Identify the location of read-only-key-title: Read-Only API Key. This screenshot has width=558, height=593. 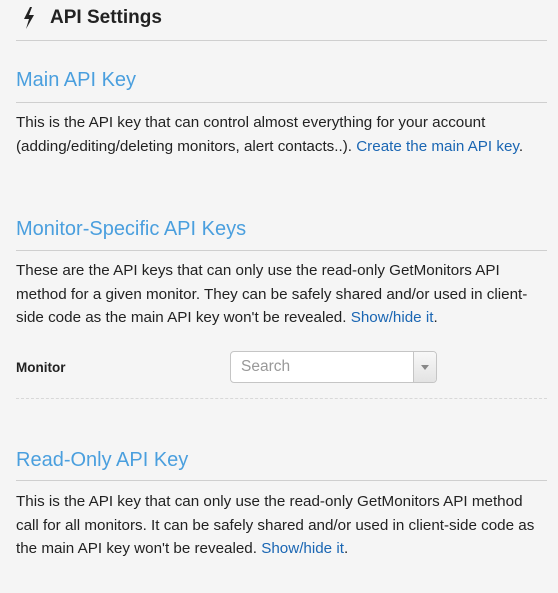
(102, 460).